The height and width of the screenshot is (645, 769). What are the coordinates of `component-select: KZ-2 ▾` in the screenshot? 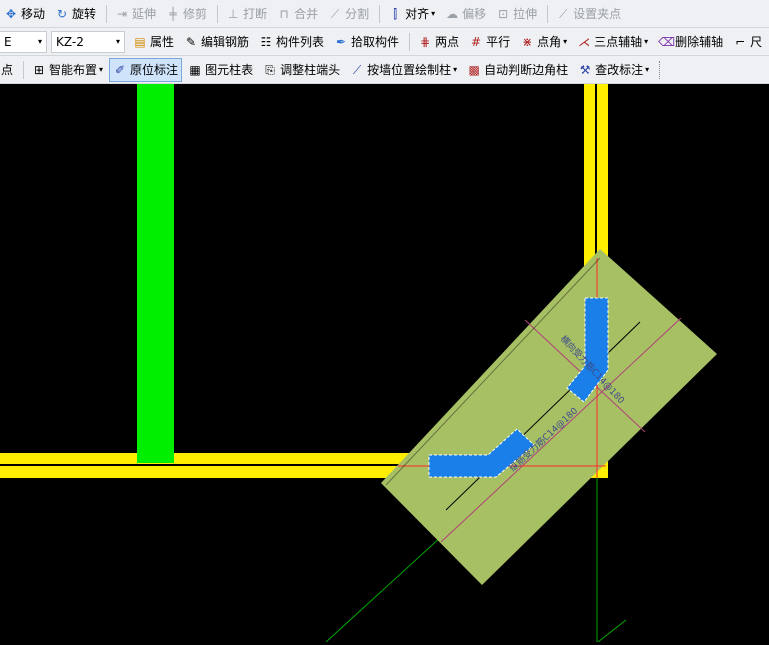 It's located at (88, 41).